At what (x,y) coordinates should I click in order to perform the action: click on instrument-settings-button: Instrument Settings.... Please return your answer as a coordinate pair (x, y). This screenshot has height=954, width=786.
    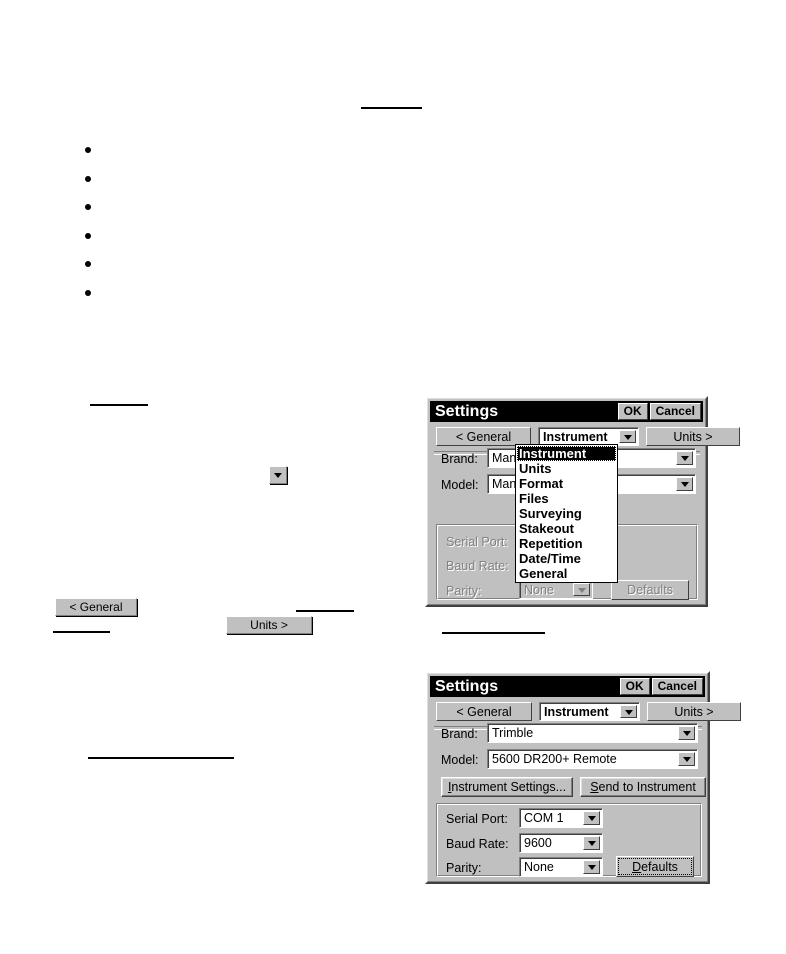
    Looking at the image, I should click on (507, 787).